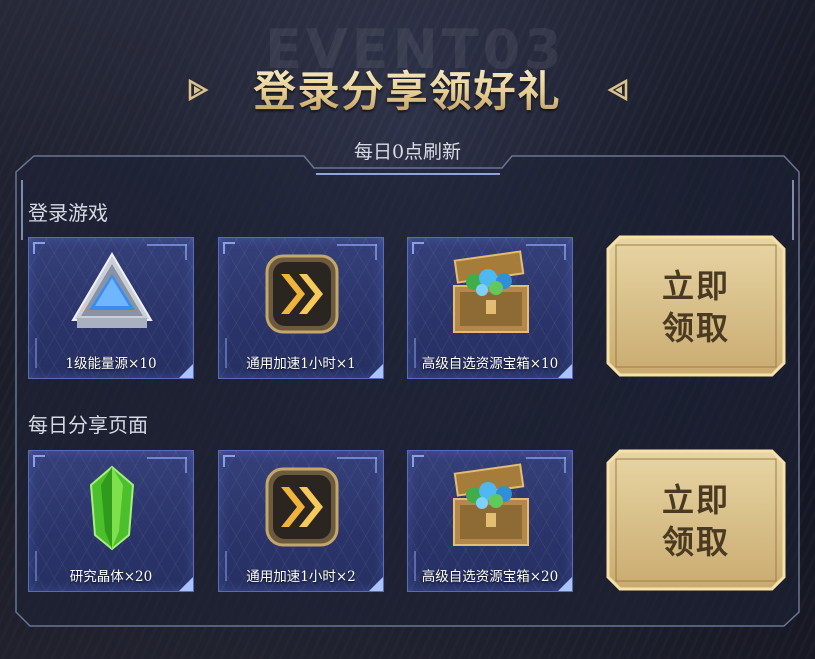  Describe the element at coordinates (111, 364) in the screenshot. I see `item-label: 1级能量源×10` at that location.